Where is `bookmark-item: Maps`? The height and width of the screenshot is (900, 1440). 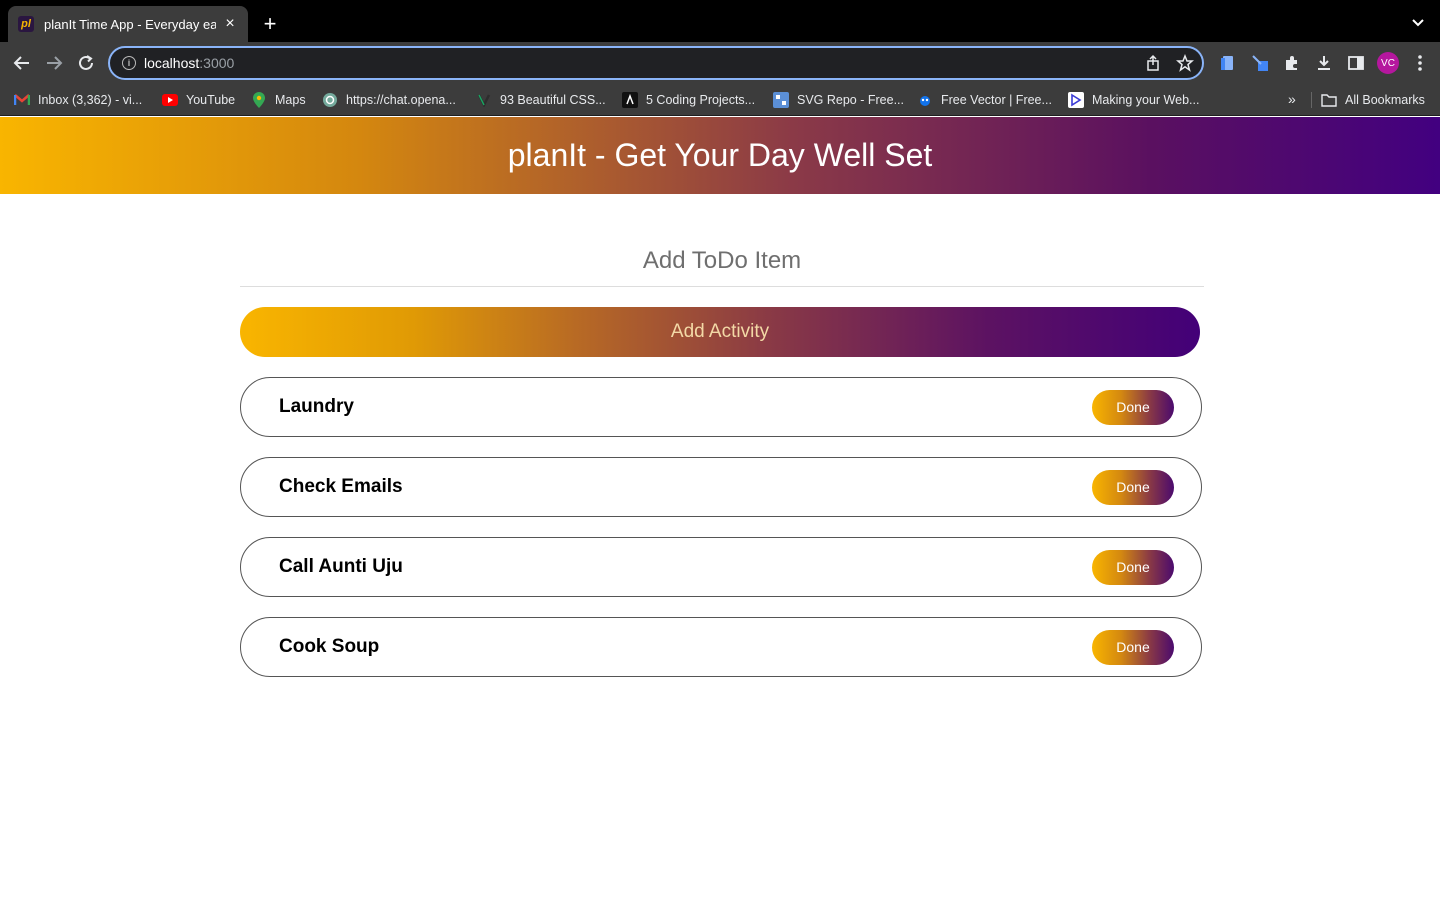 bookmark-item: Maps is located at coordinates (278, 100).